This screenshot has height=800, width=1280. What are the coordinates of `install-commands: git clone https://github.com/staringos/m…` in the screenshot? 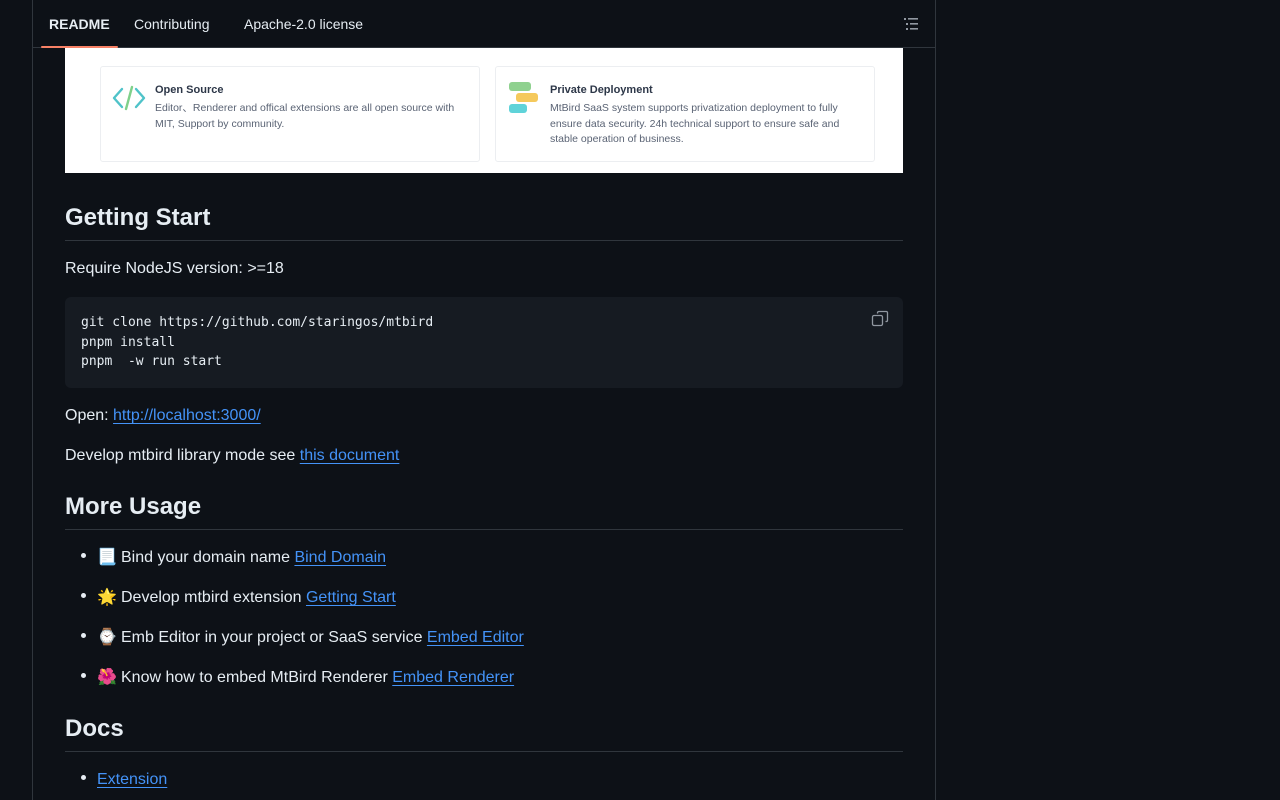 It's located at (257, 342).